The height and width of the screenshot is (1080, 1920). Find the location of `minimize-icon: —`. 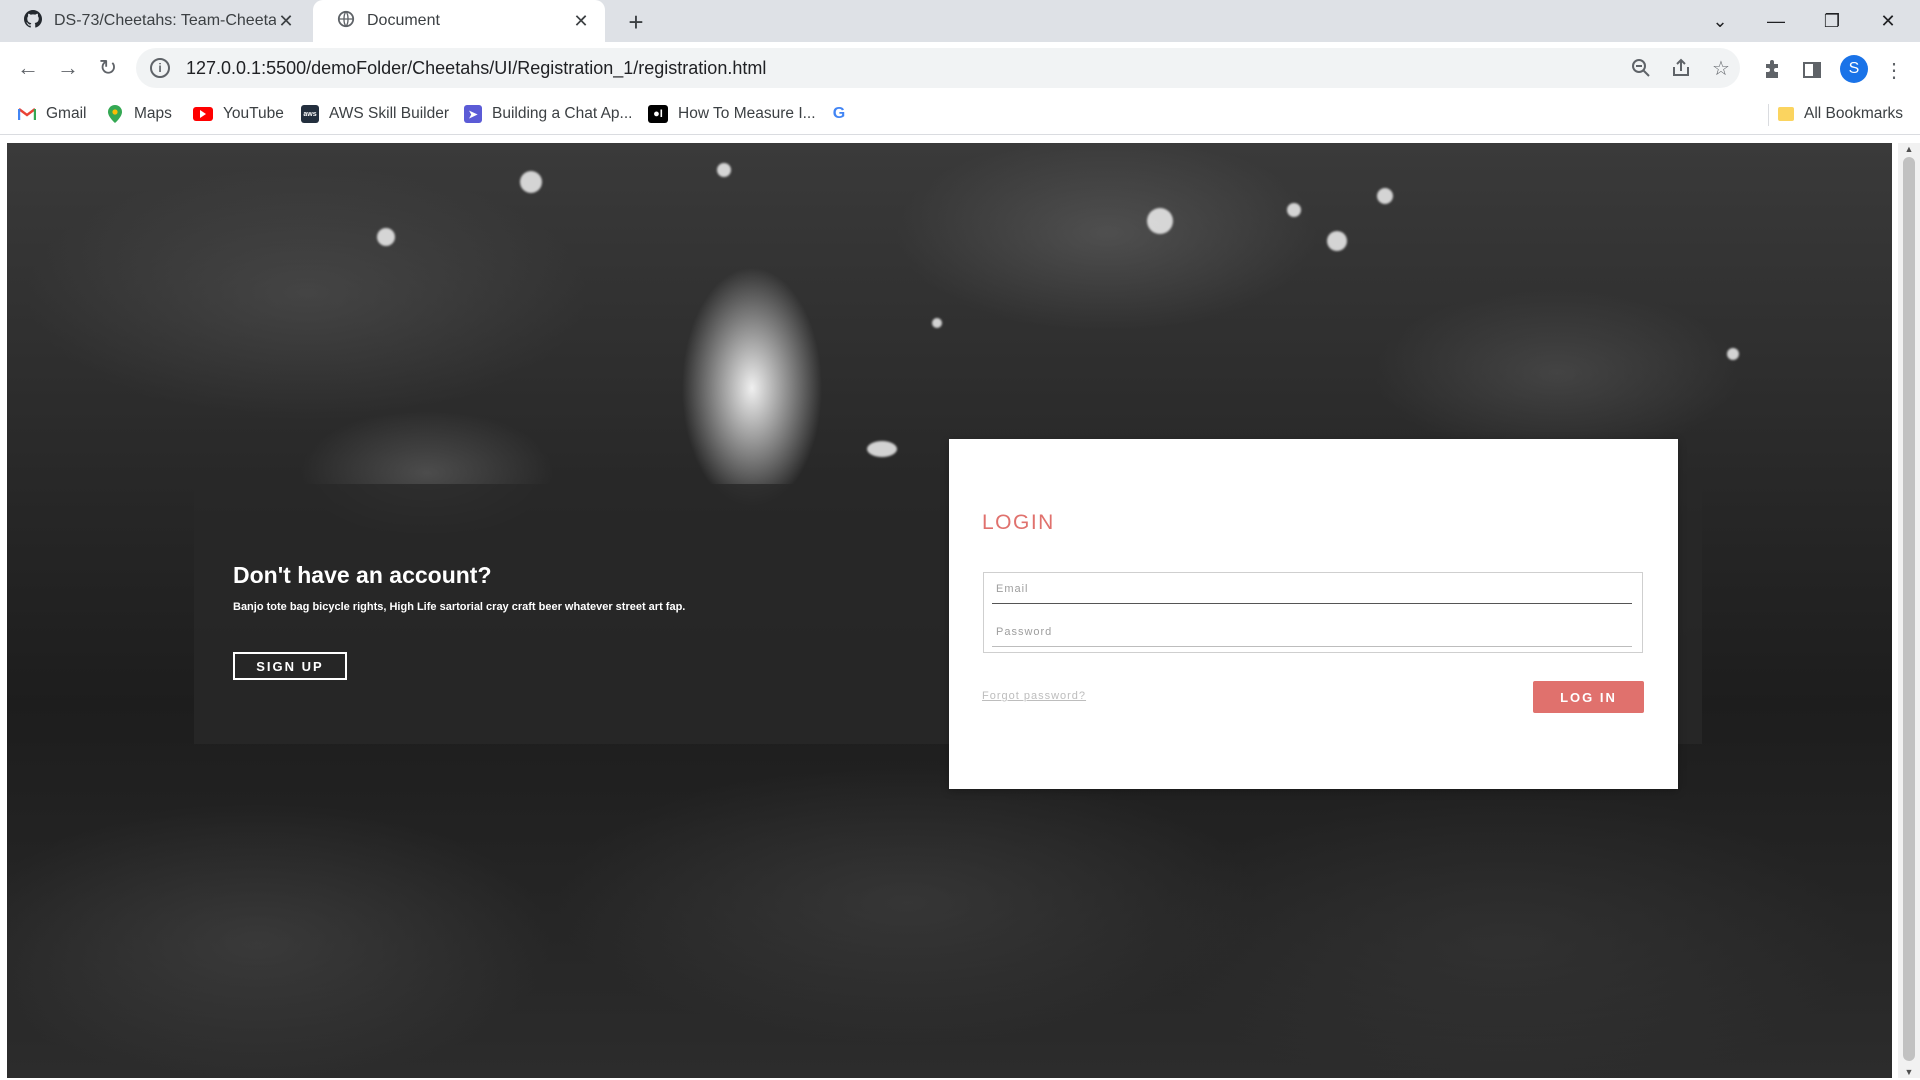

minimize-icon: — is located at coordinates (1776, 21).